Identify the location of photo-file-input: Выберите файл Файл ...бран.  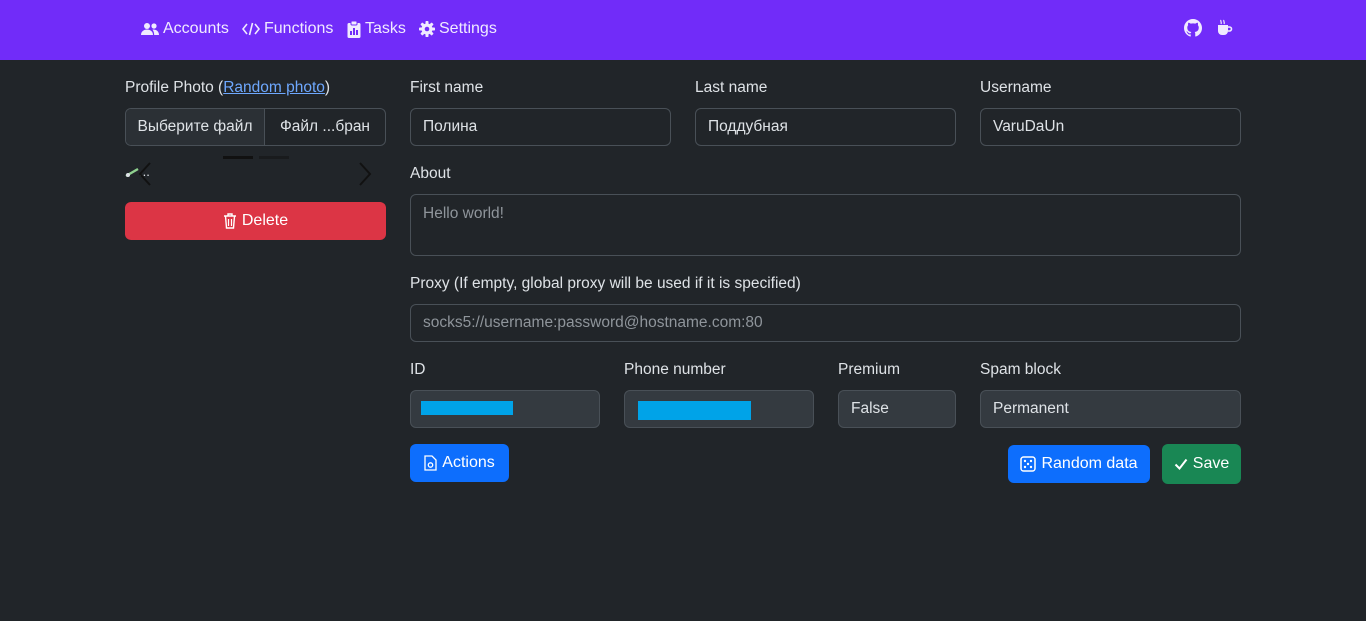
(255, 127).